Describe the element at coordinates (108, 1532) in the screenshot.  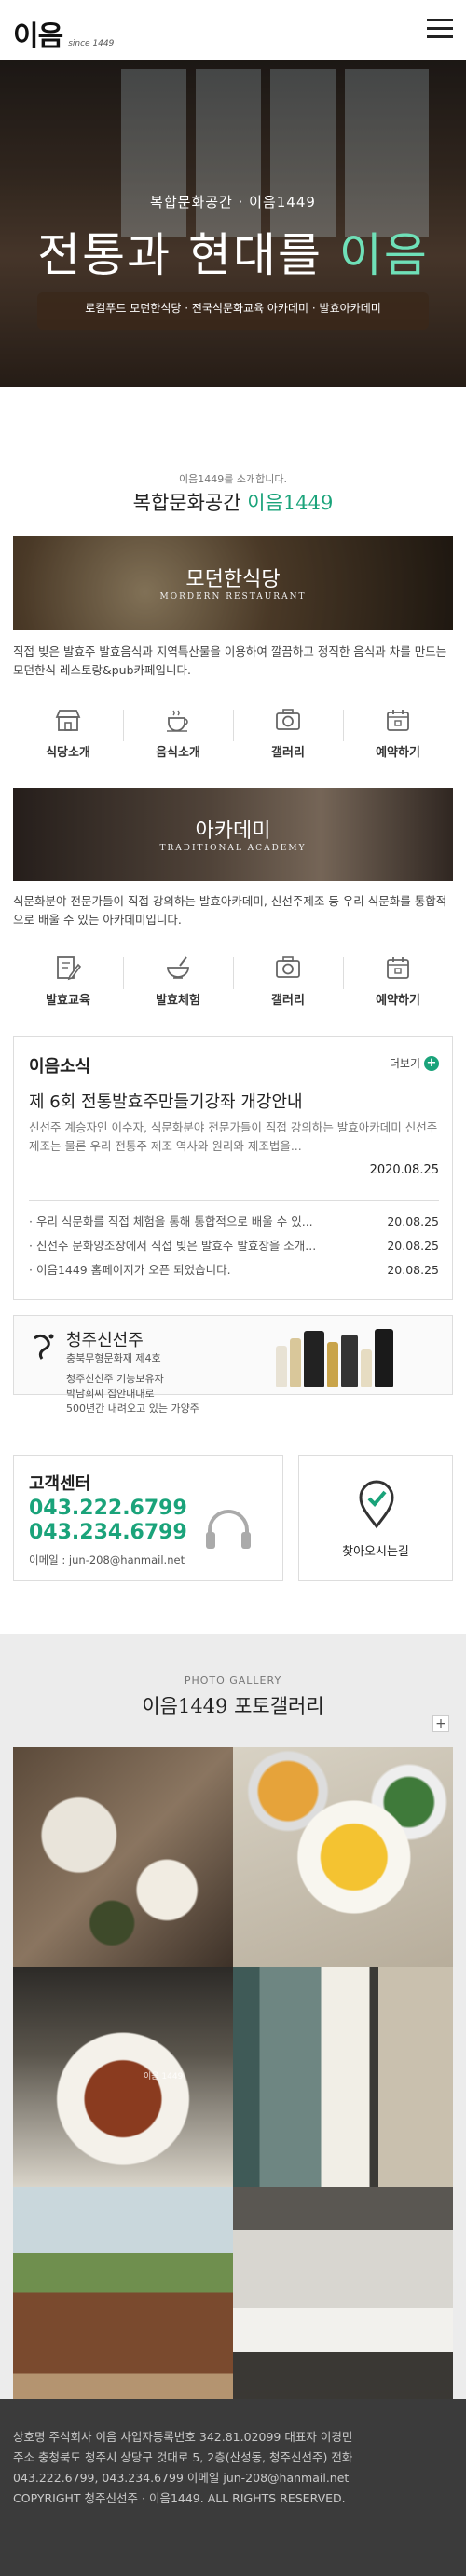
I see `phone-number: 043.234.6799` at that location.